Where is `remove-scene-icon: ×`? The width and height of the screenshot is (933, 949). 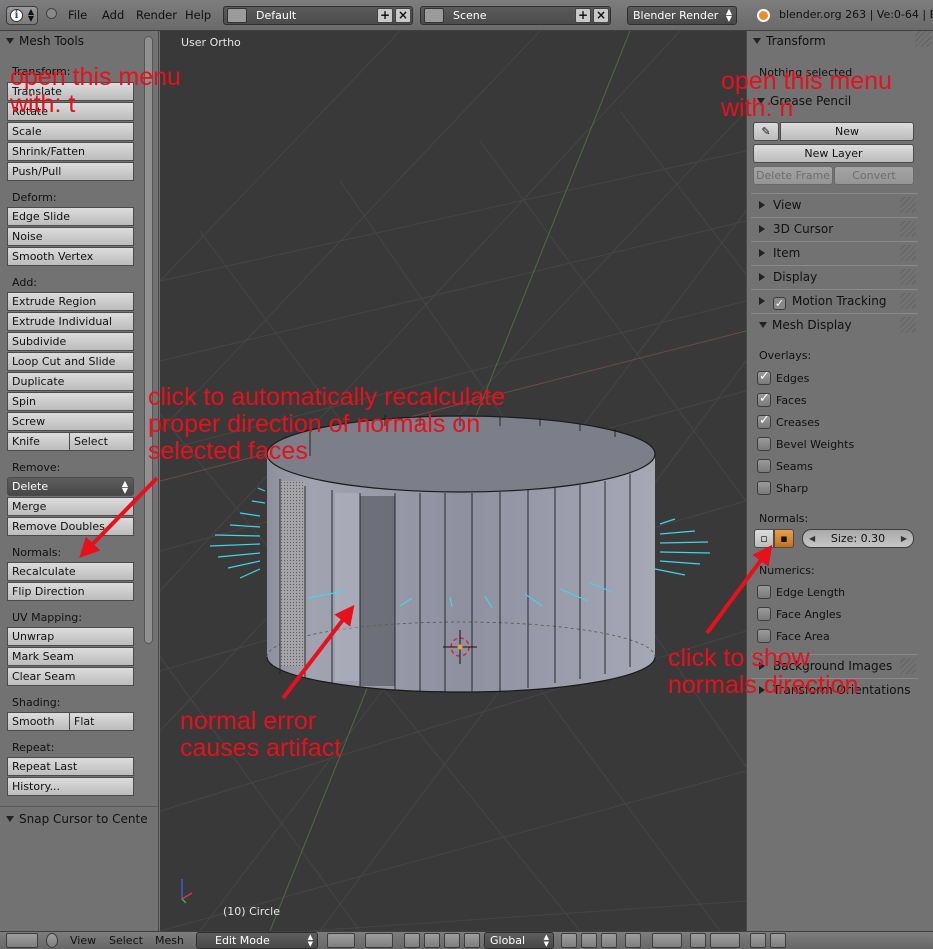
remove-scene-icon: × is located at coordinates (601, 15).